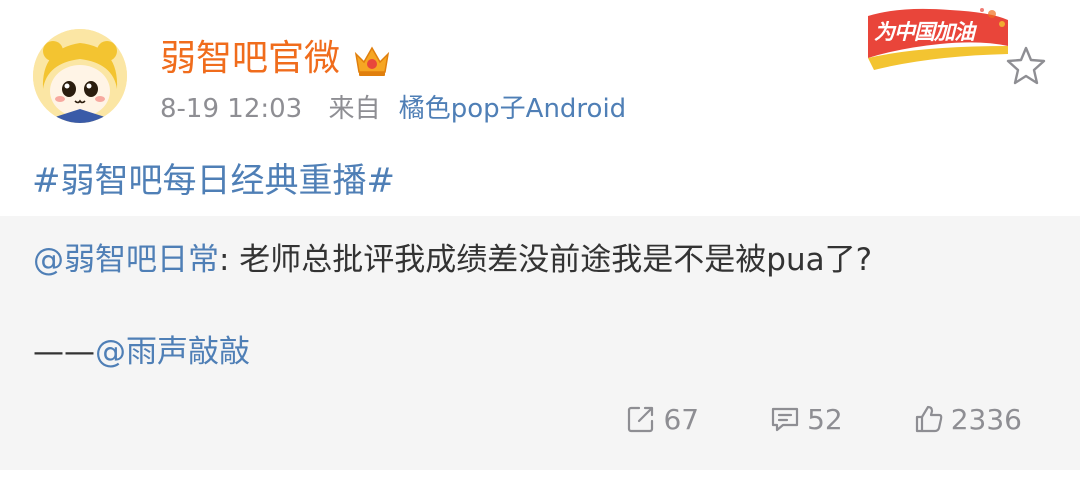 Image resolution: width=1080 pixels, height=494 pixels. Describe the element at coordinates (546, 260) in the screenshot. I see `repost-text: : 老师总批评我成绩差没前途我是不是被pua了?` at that location.